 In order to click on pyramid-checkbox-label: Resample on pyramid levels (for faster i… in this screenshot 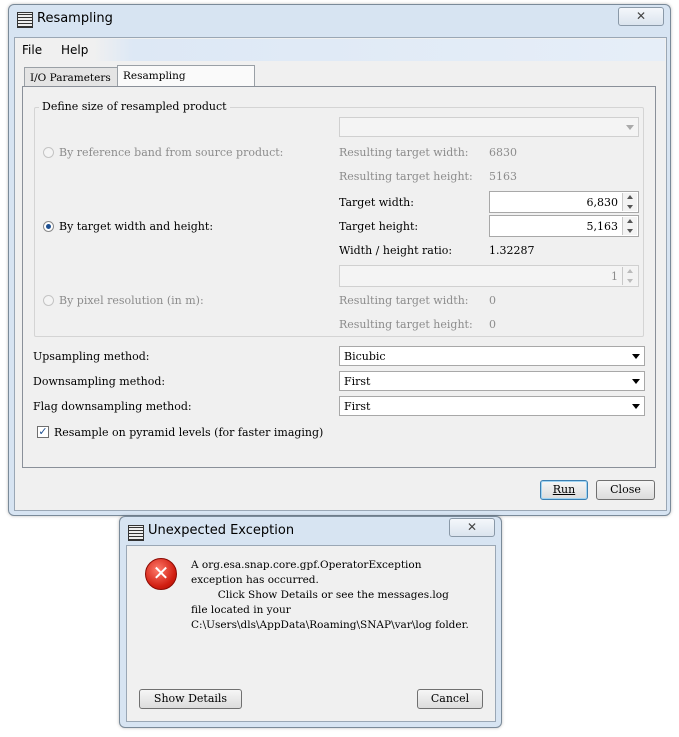, I will do `click(189, 432)`.